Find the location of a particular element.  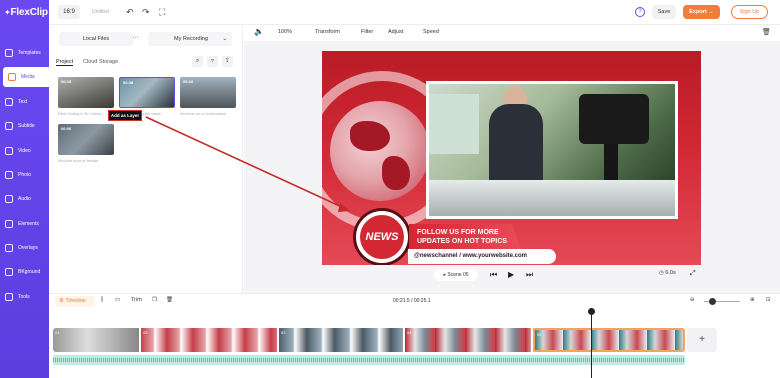

local-files-button: Local Files is located at coordinates (96, 39).